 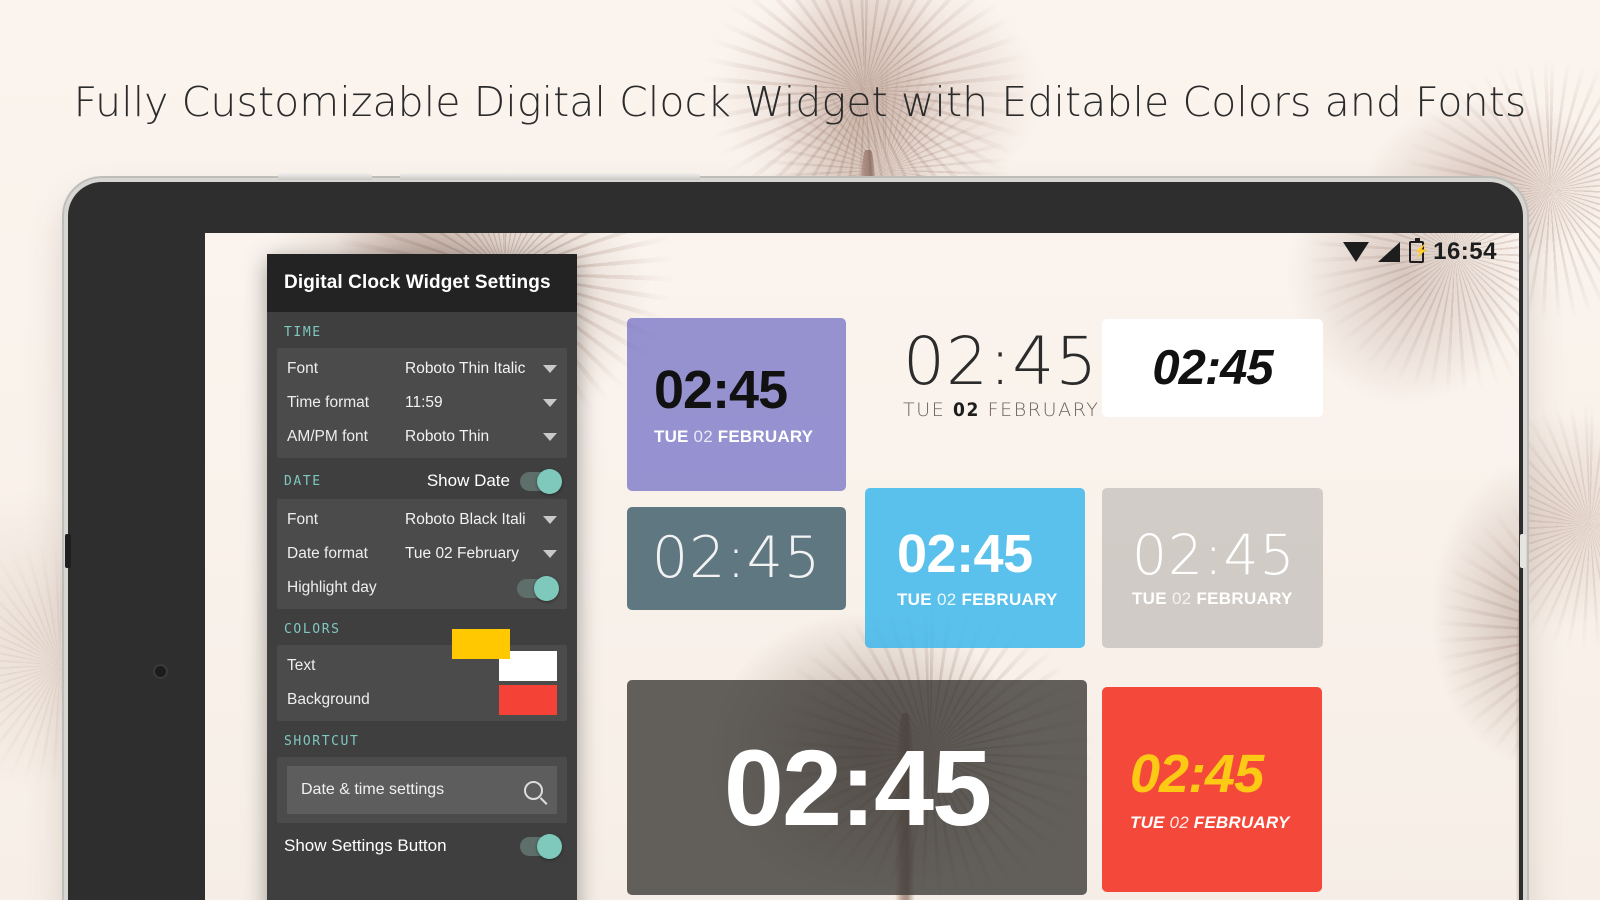 What do you see at coordinates (332, 587) in the screenshot?
I see `row-label: Highlight day` at bounding box center [332, 587].